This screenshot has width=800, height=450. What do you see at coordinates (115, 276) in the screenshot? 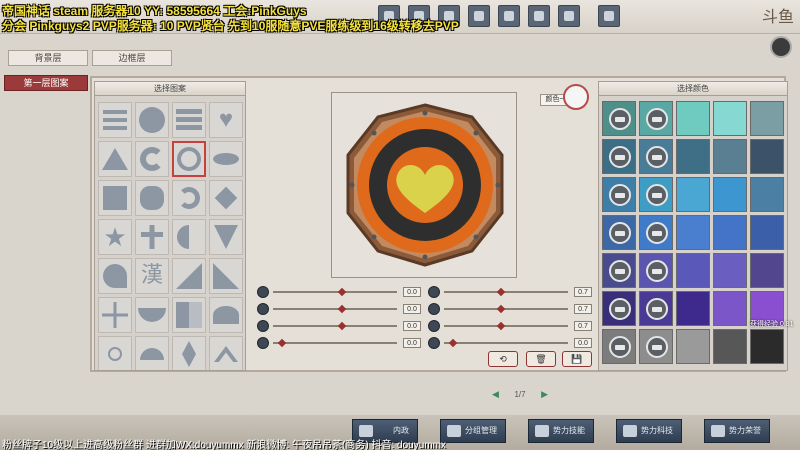
I see `pattern-swirl` at bounding box center [115, 276].